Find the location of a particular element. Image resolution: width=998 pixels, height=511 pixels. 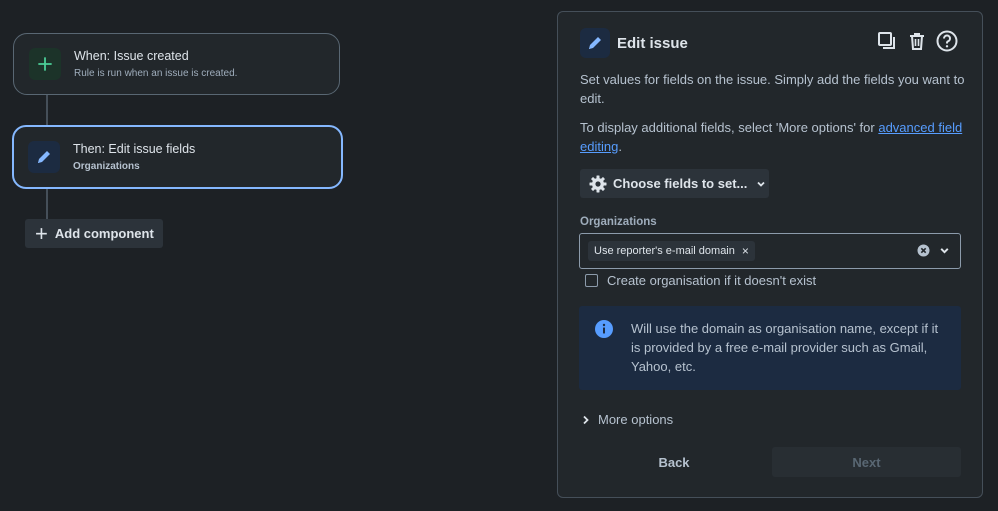

plus-icon: + is located at coordinates (41, 233).